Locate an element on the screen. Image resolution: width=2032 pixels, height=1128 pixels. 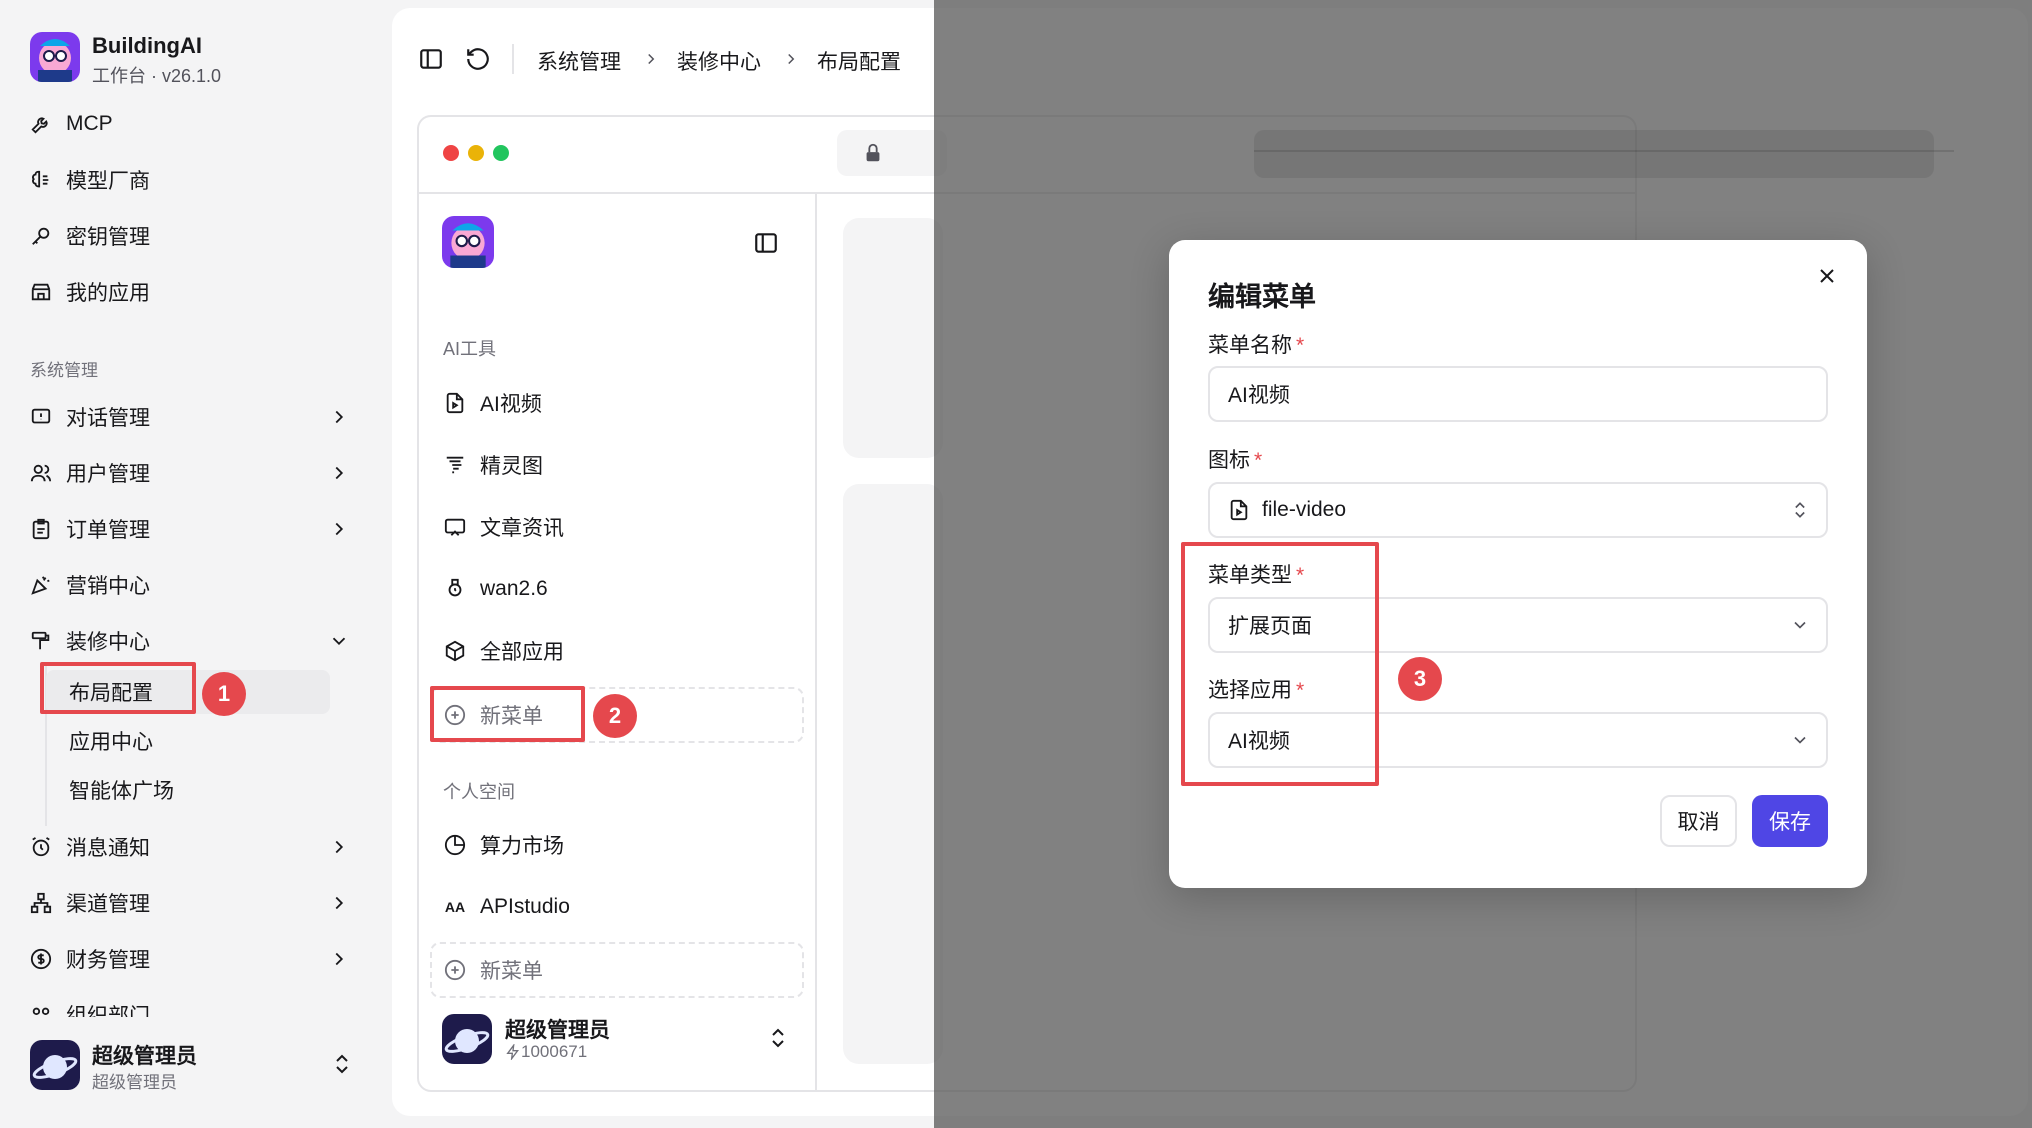
field-label-name: 菜单名称 * is located at coordinates (1256, 344).